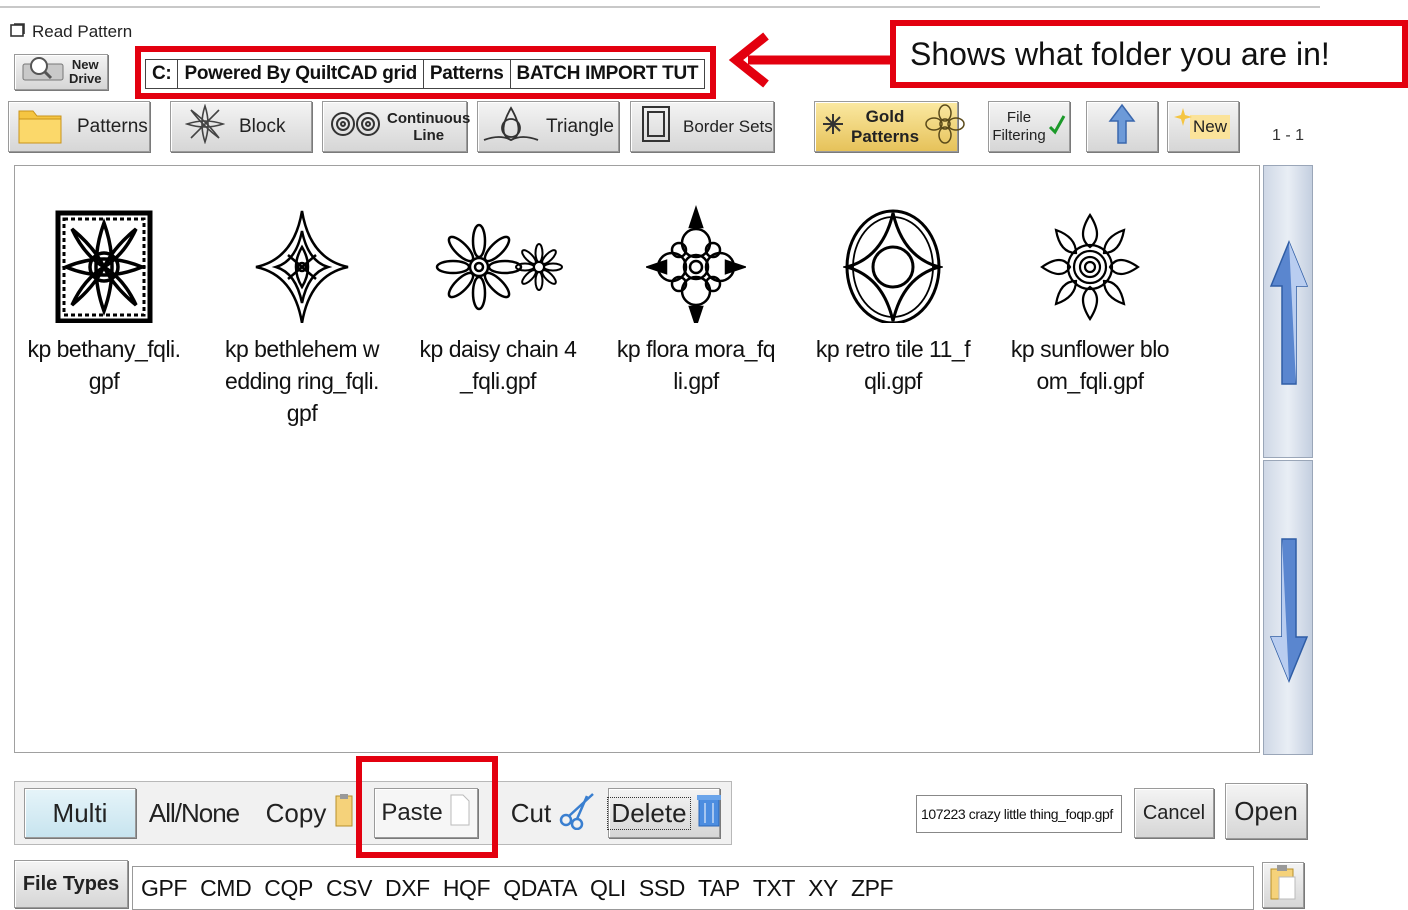 The height and width of the screenshot is (910, 1408). What do you see at coordinates (823, 888) in the screenshot?
I see `file-type: XY` at bounding box center [823, 888].